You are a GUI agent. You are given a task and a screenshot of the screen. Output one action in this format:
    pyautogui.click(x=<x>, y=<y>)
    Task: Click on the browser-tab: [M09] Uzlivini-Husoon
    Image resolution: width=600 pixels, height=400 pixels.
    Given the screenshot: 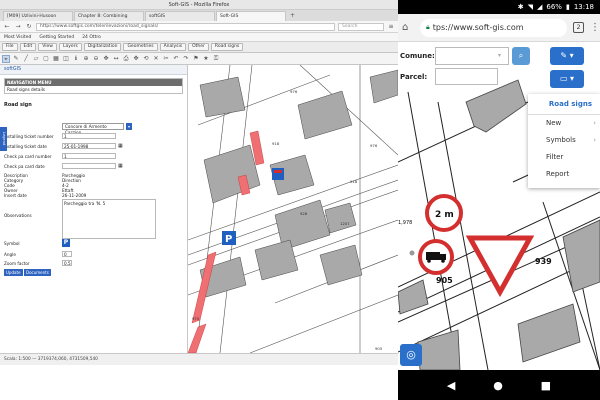 What is the action you would take?
    pyautogui.click(x=38, y=16)
    